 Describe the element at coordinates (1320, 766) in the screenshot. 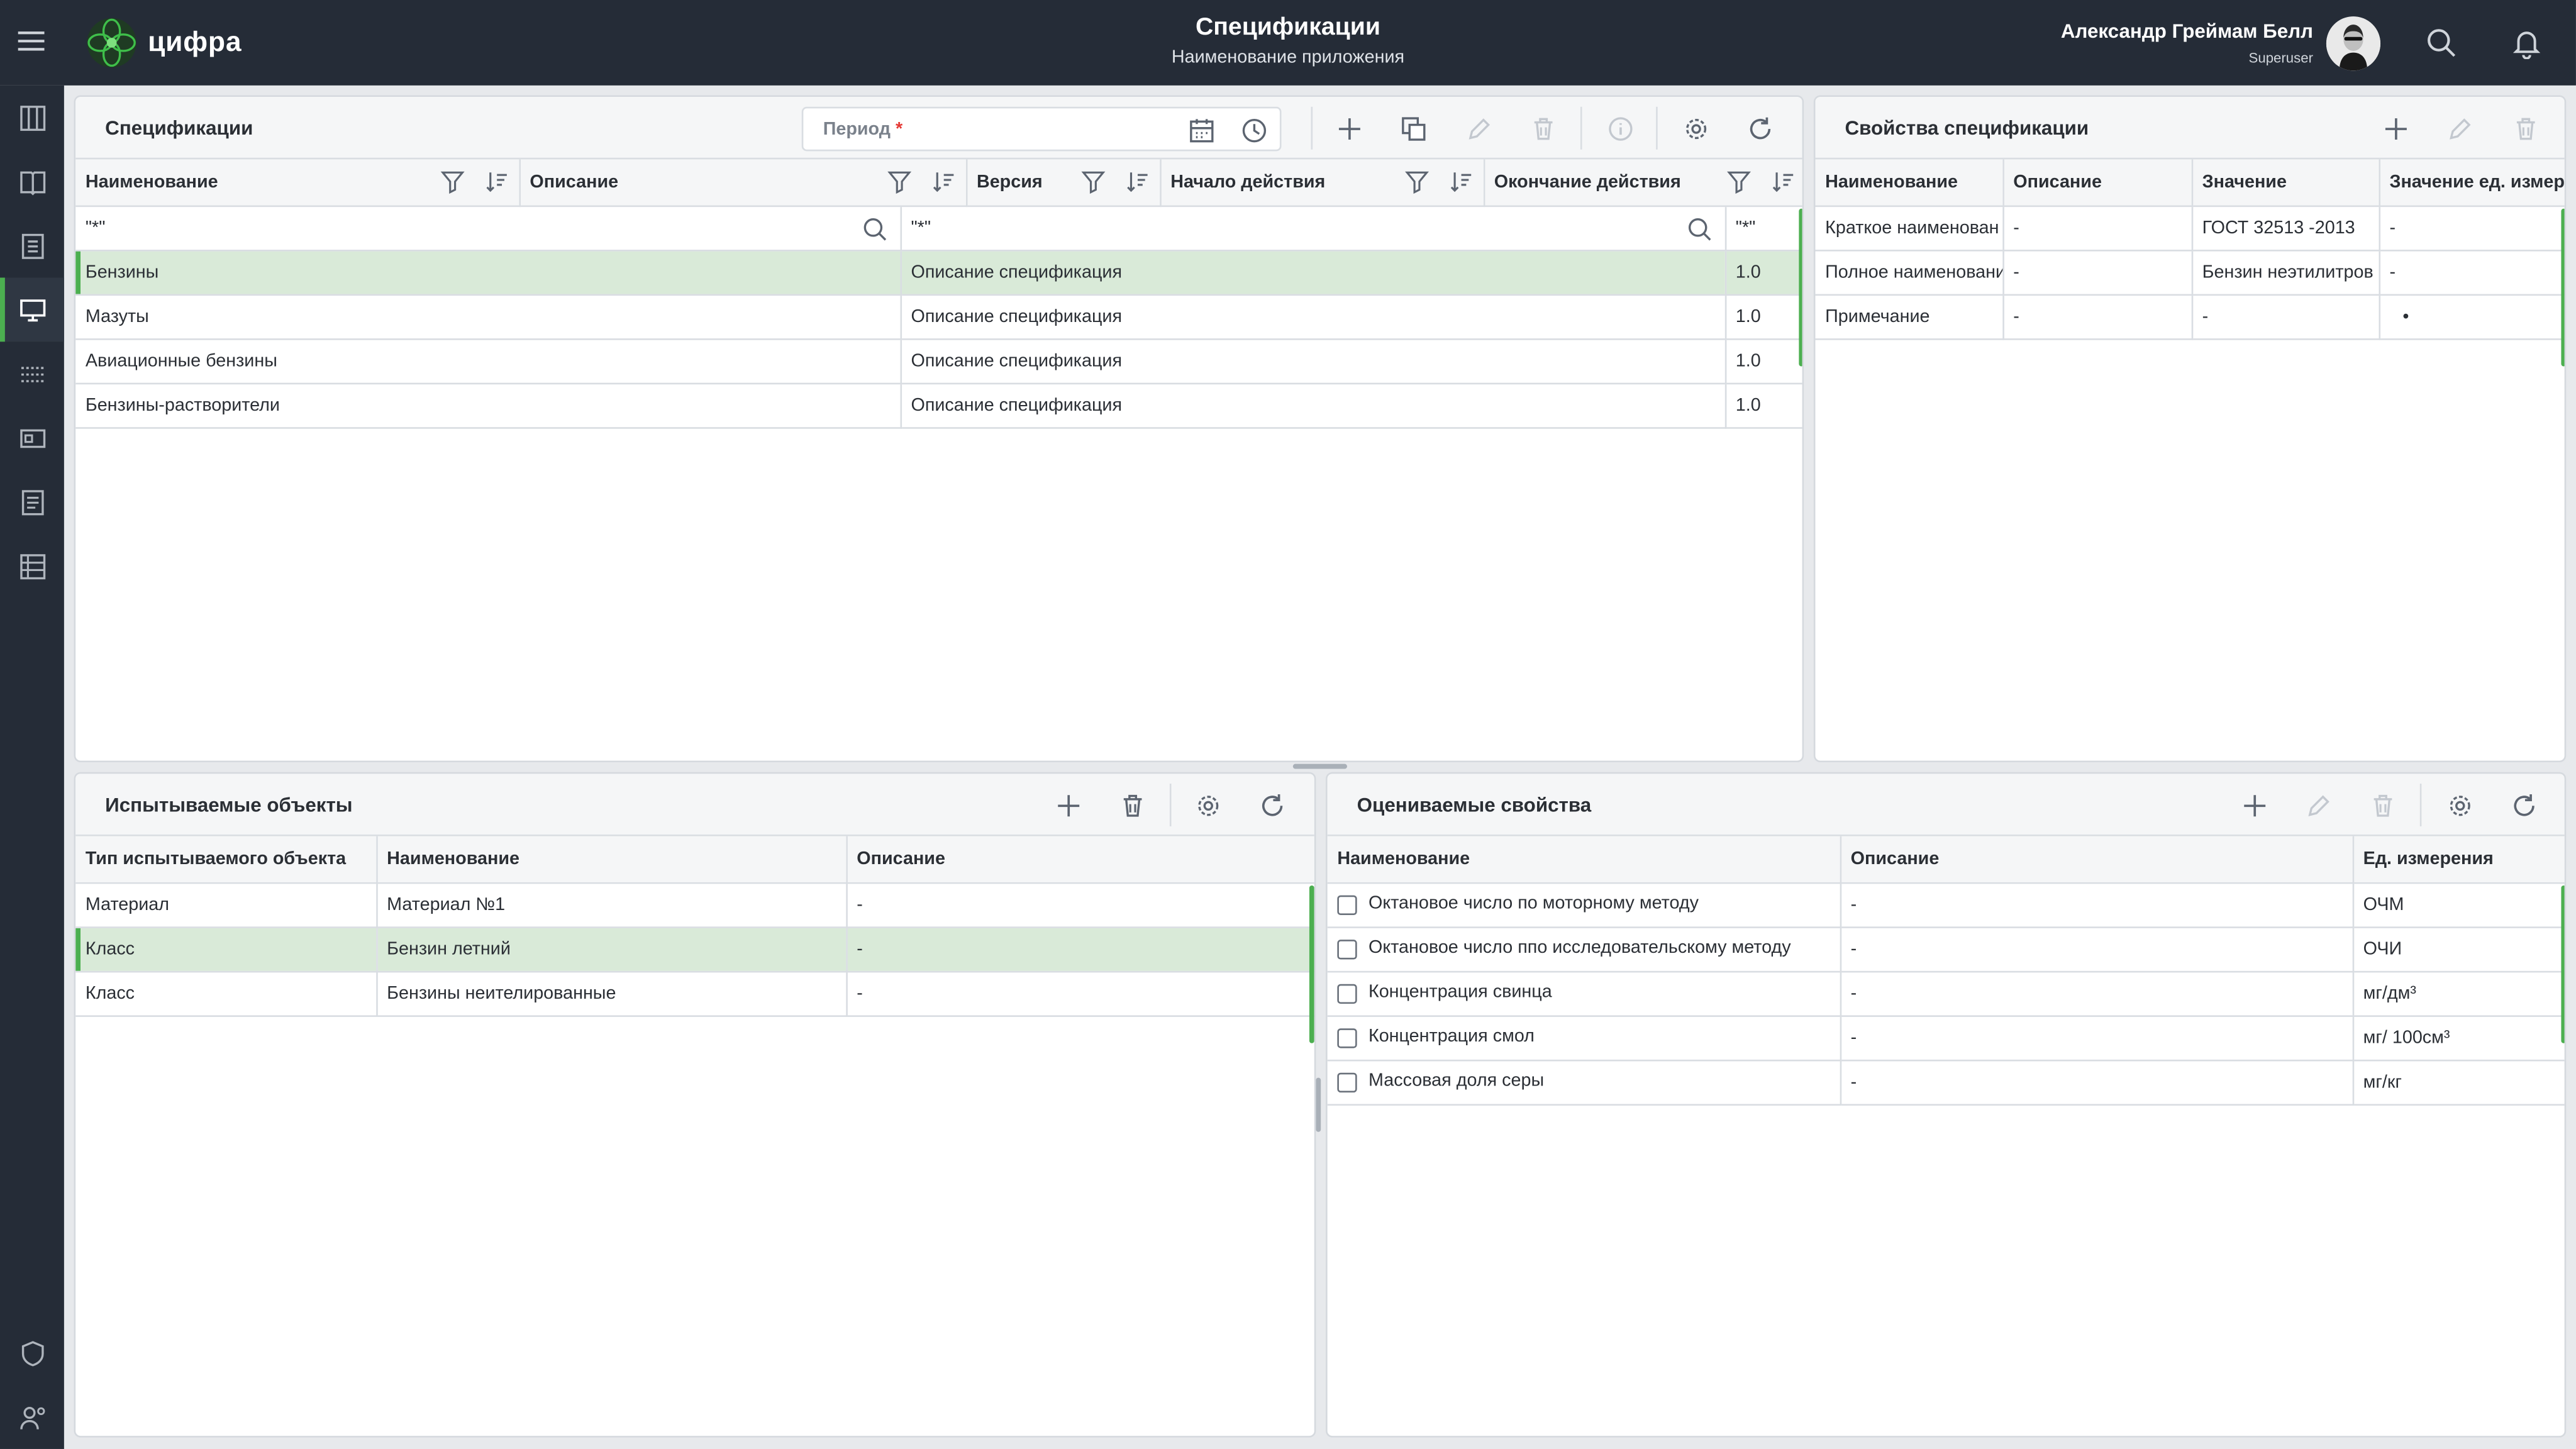

I see `horizontal-splitter` at that location.